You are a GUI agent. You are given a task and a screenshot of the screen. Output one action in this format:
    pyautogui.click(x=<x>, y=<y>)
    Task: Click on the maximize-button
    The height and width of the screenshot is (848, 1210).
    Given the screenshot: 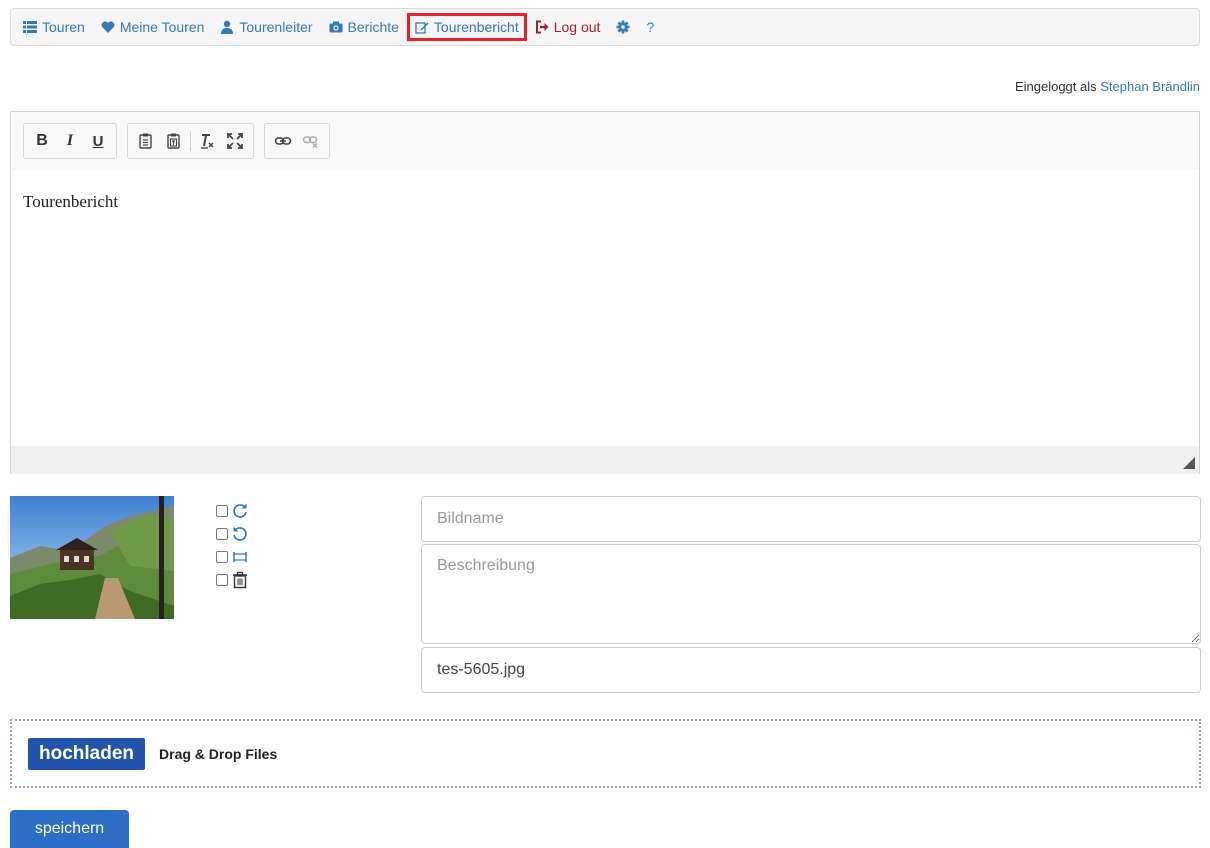 What is the action you would take?
    pyautogui.click(x=235, y=141)
    